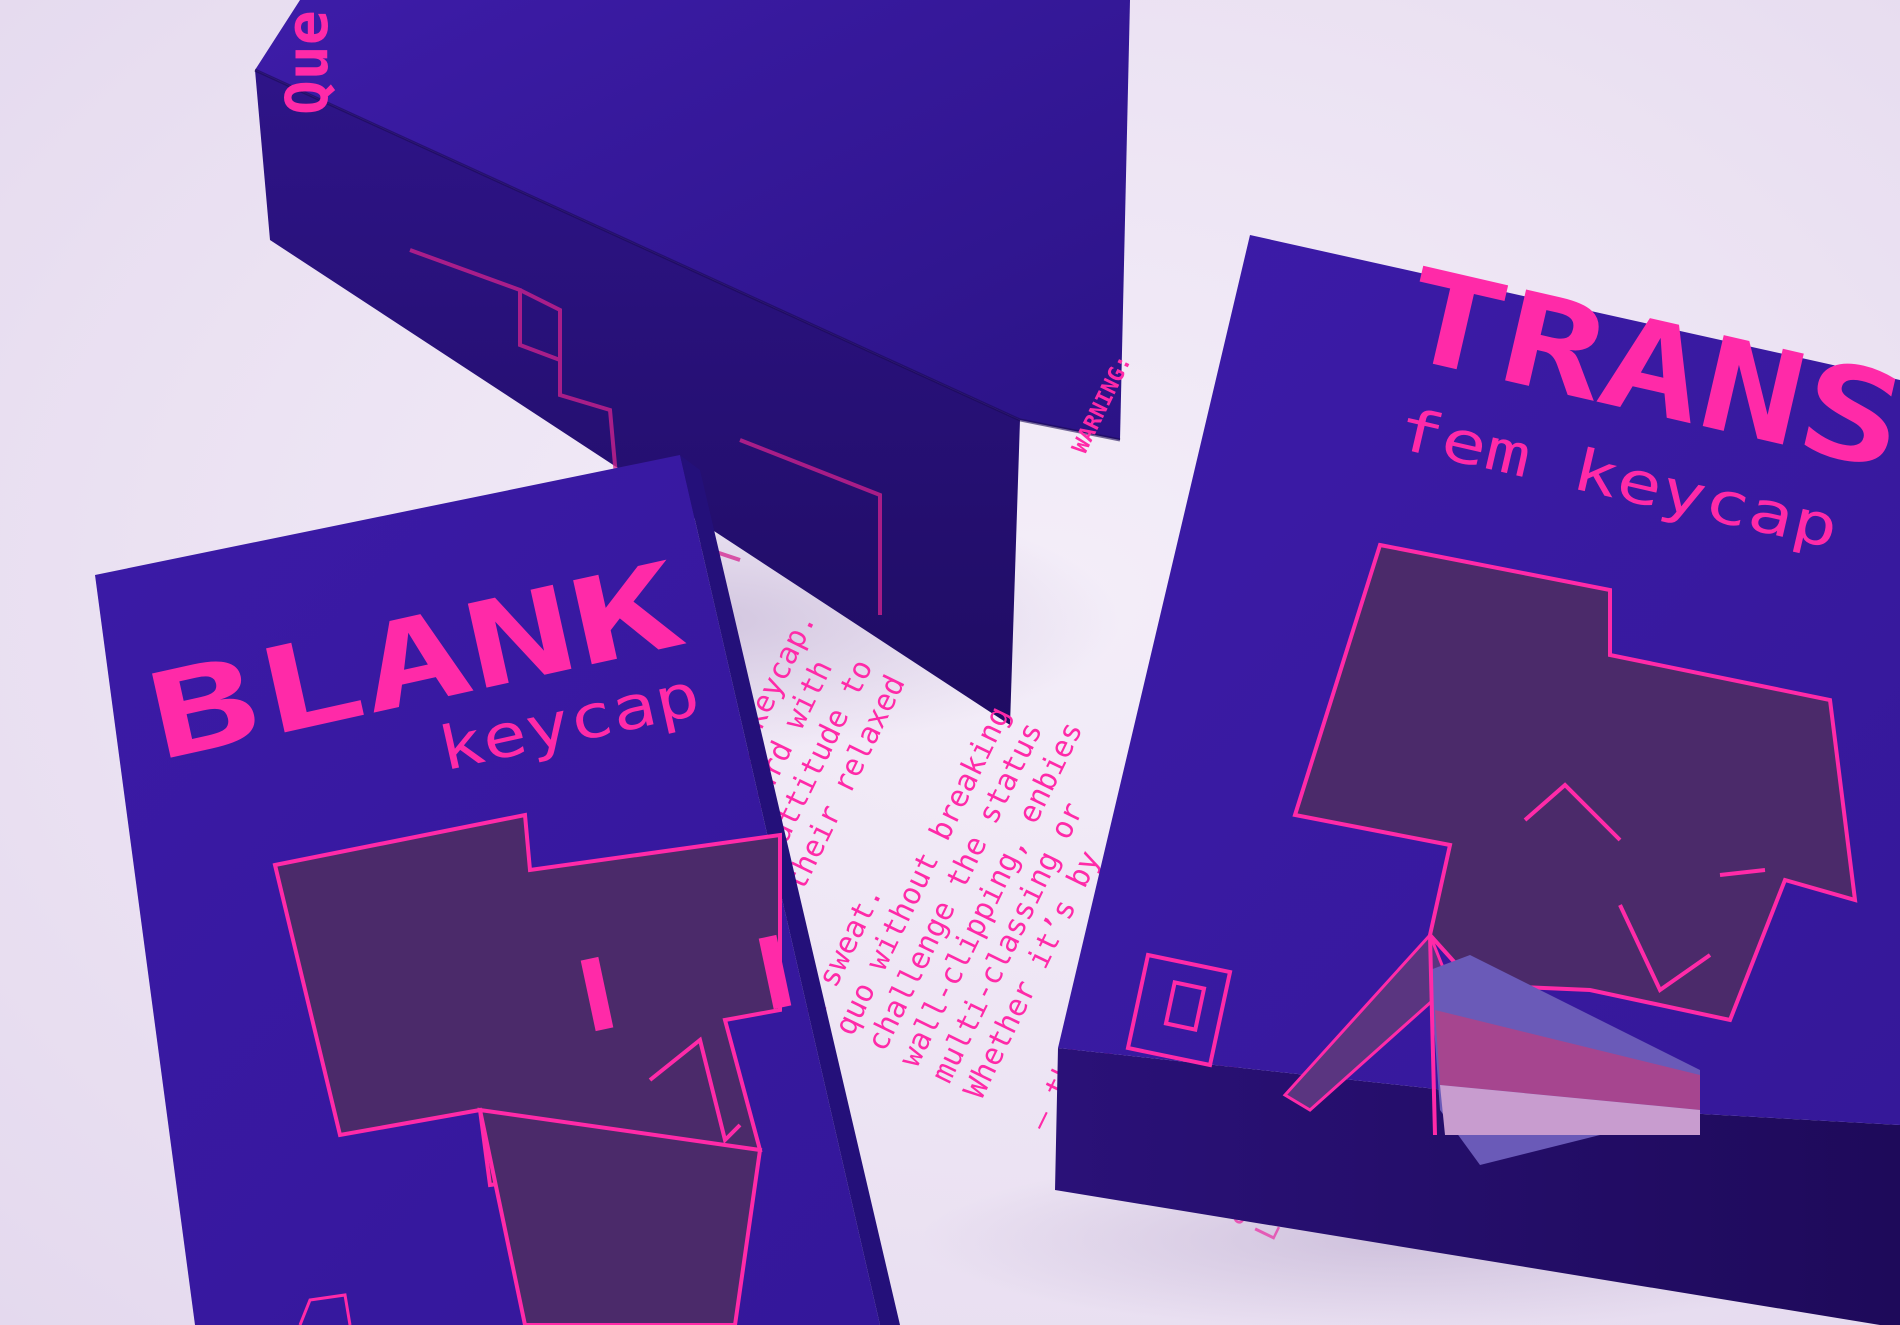 The image size is (1900, 1325). Describe the element at coordinates (620, 1216) in the screenshot. I see `blank-character-leg` at that location.